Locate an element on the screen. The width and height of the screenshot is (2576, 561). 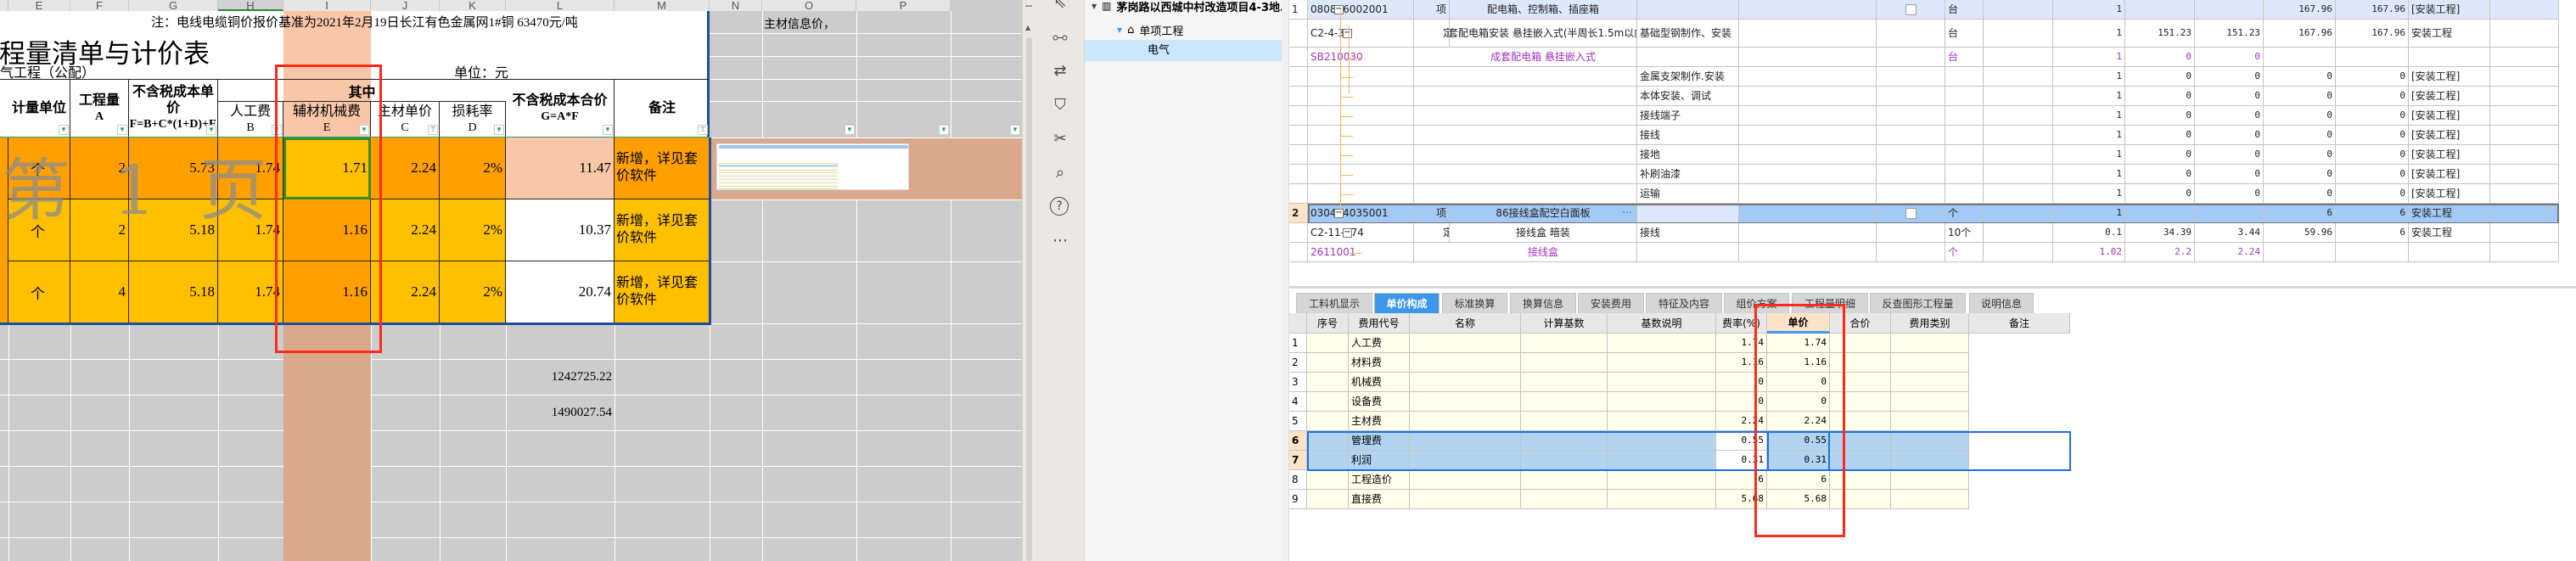
cost-row-number: 8 is located at coordinates (1298, 480).